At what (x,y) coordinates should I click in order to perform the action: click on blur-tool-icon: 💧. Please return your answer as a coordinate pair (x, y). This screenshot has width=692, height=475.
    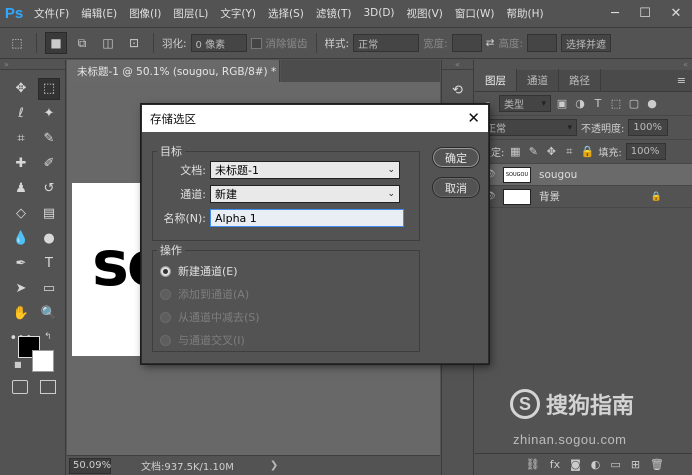
    Looking at the image, I should click on (21, 239).